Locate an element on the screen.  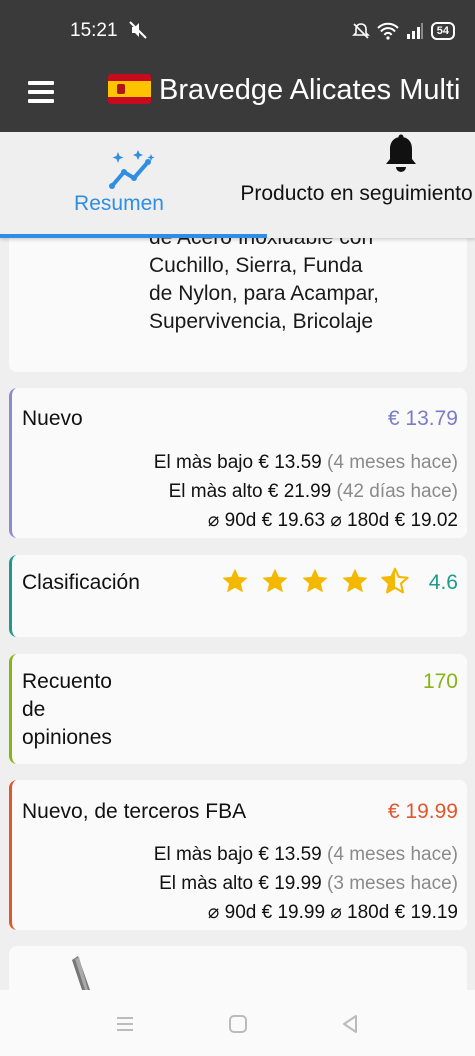
wifi-icon is located at coordinates (388, 31).